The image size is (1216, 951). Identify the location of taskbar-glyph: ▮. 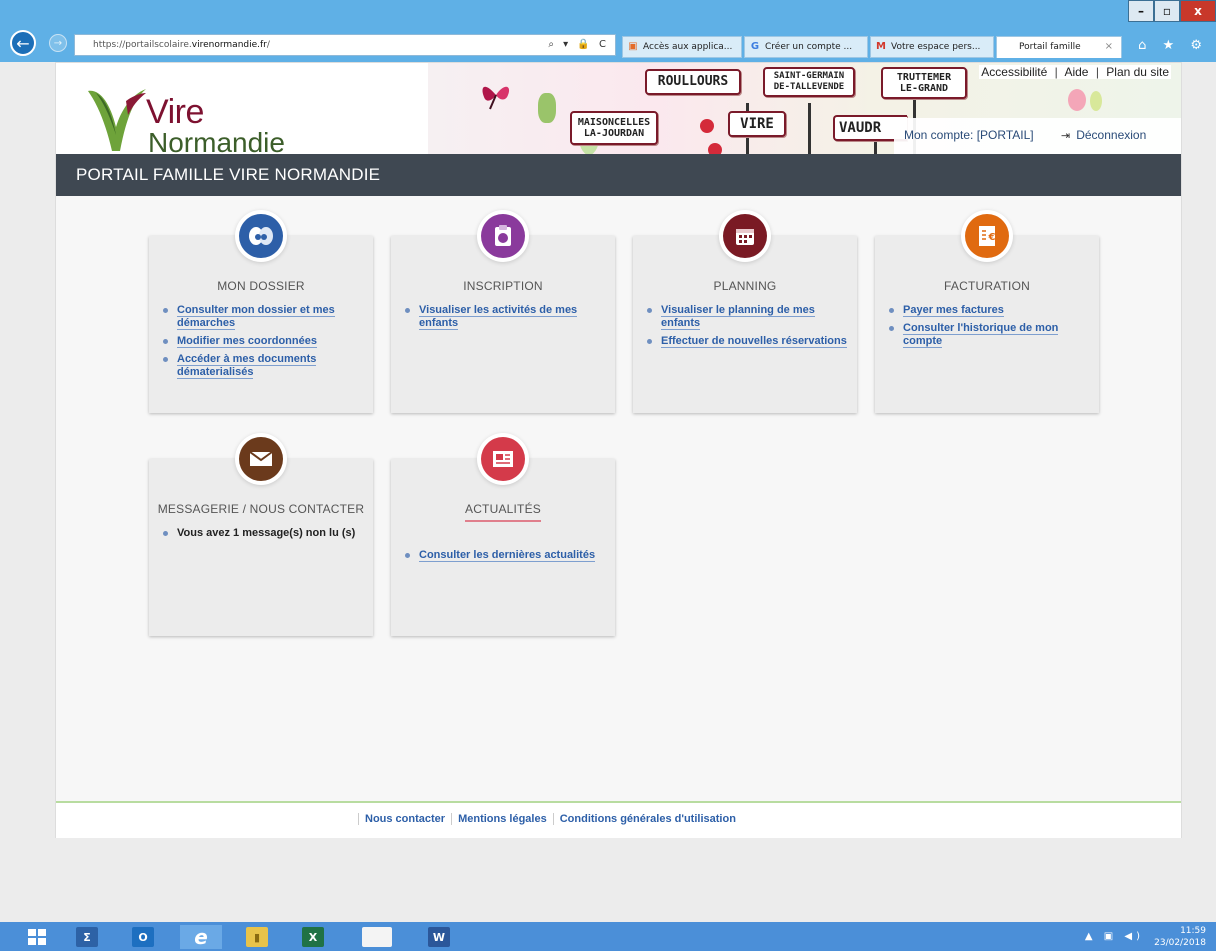
(257, 937).